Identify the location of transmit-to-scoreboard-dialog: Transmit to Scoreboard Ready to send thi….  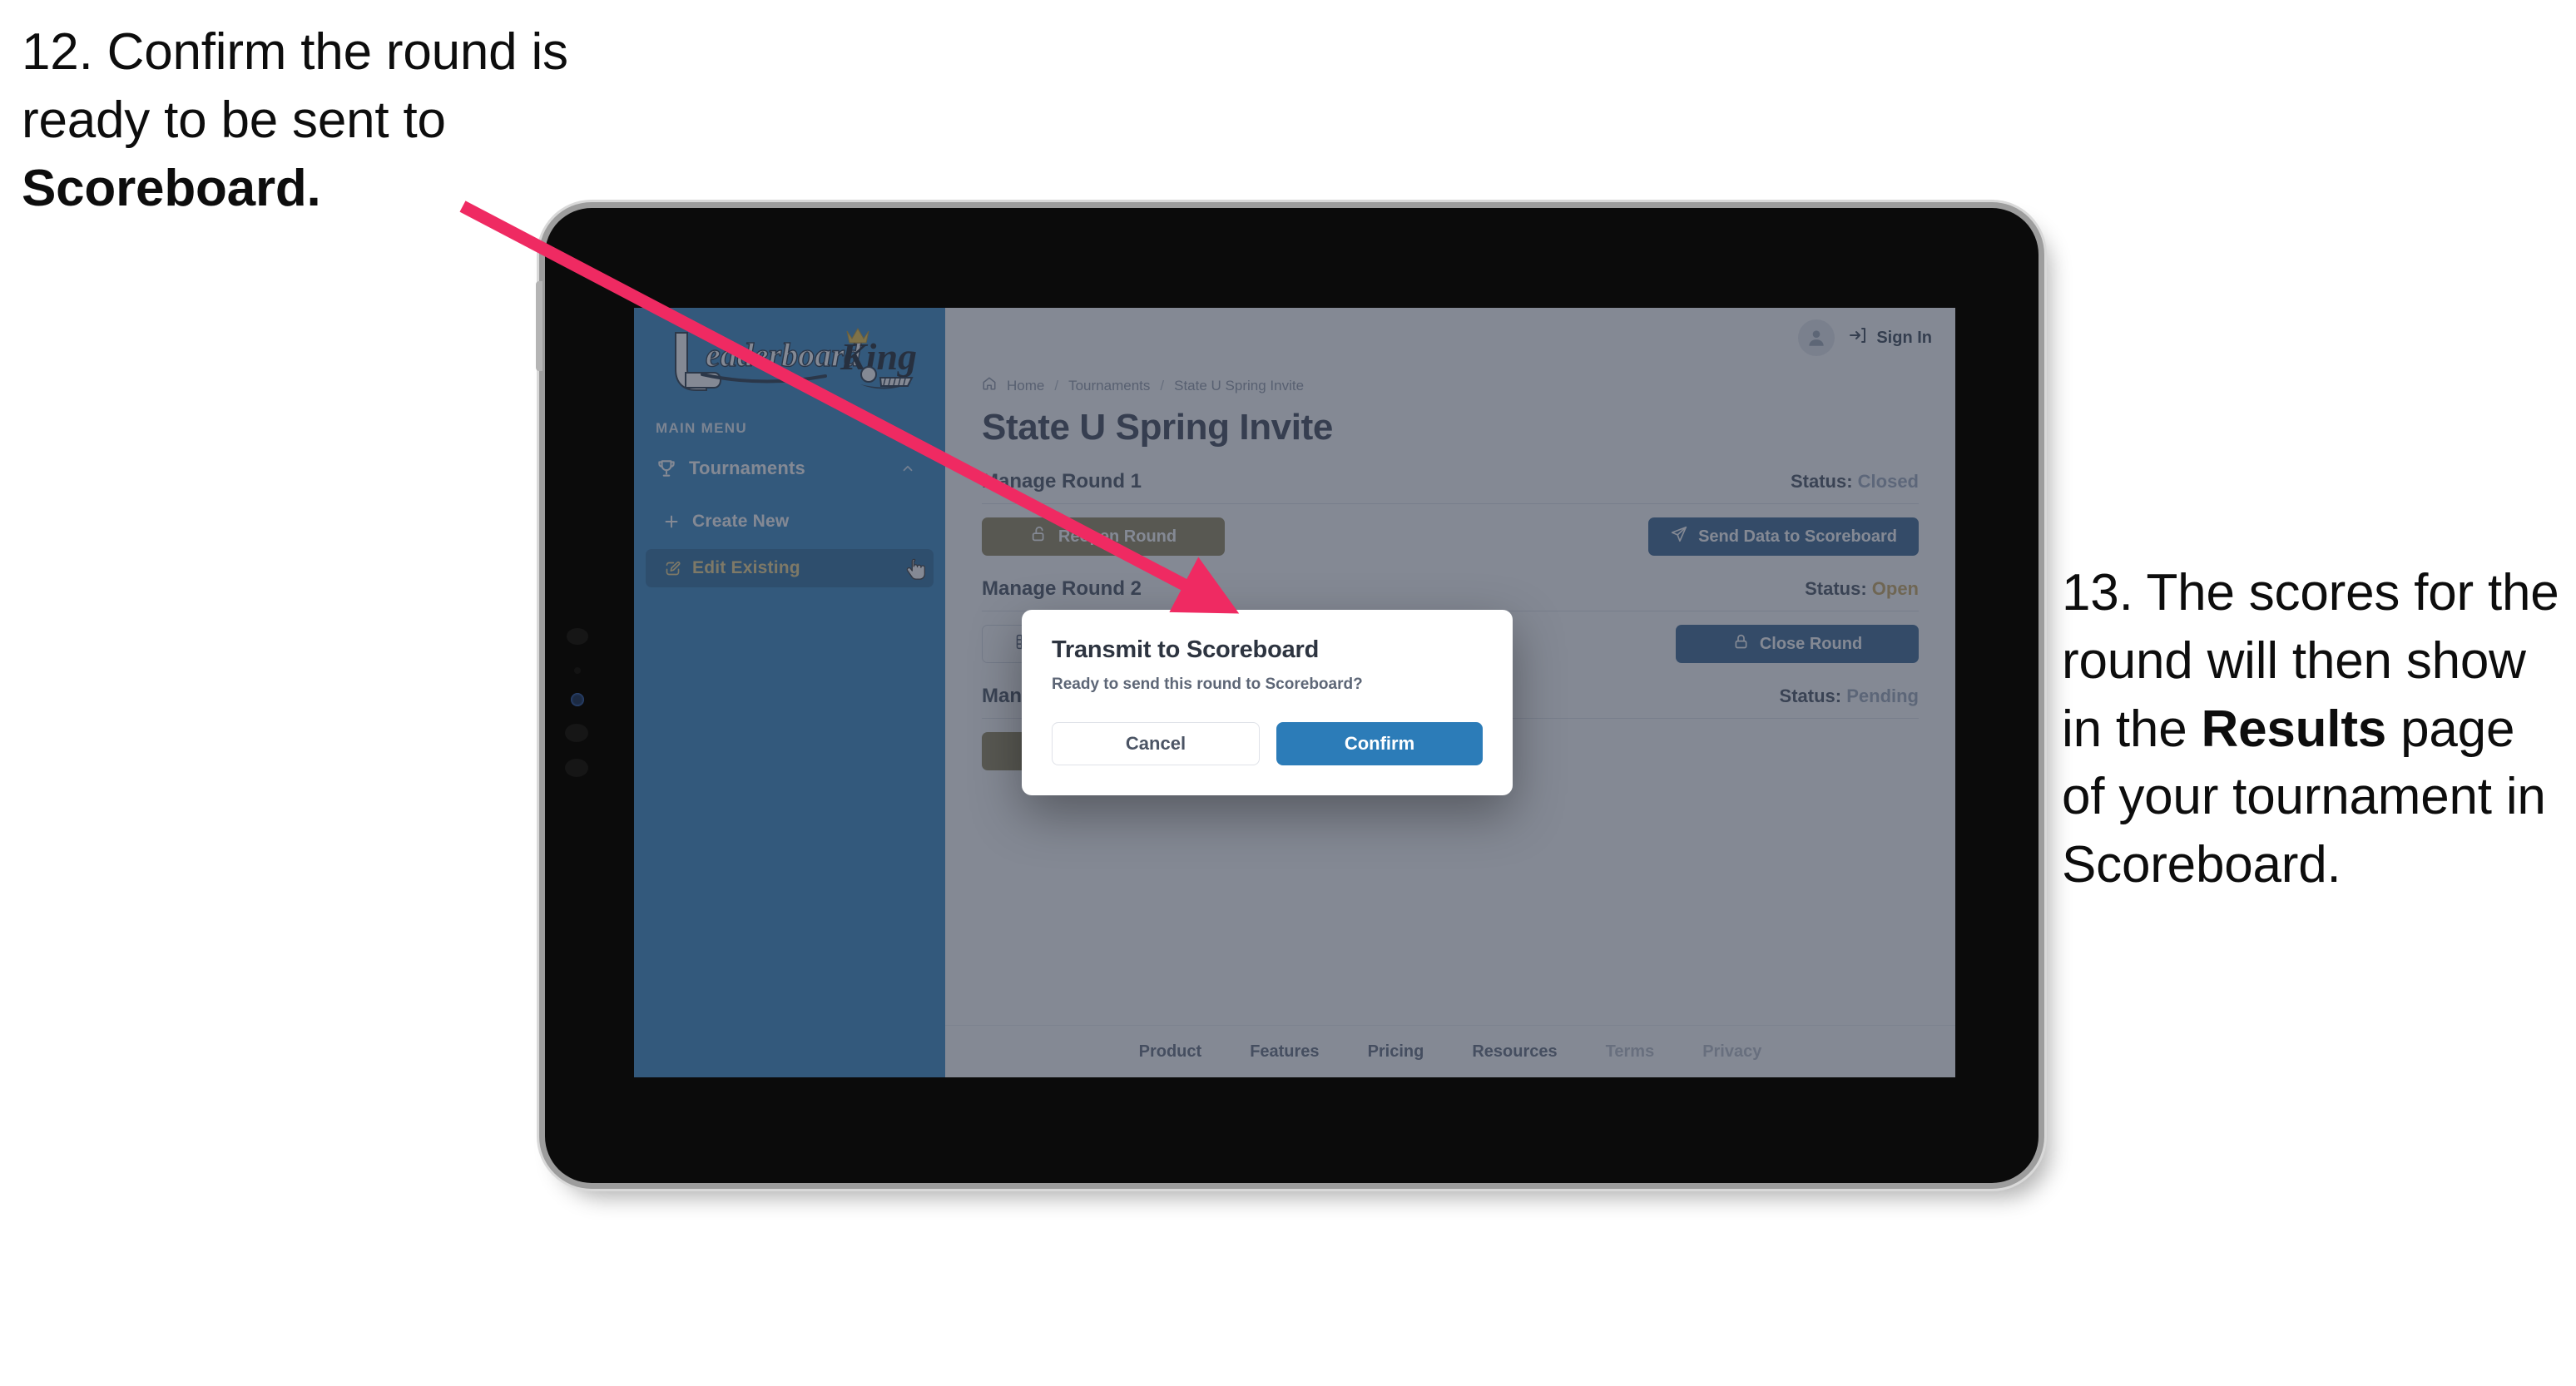
(1268, 702).